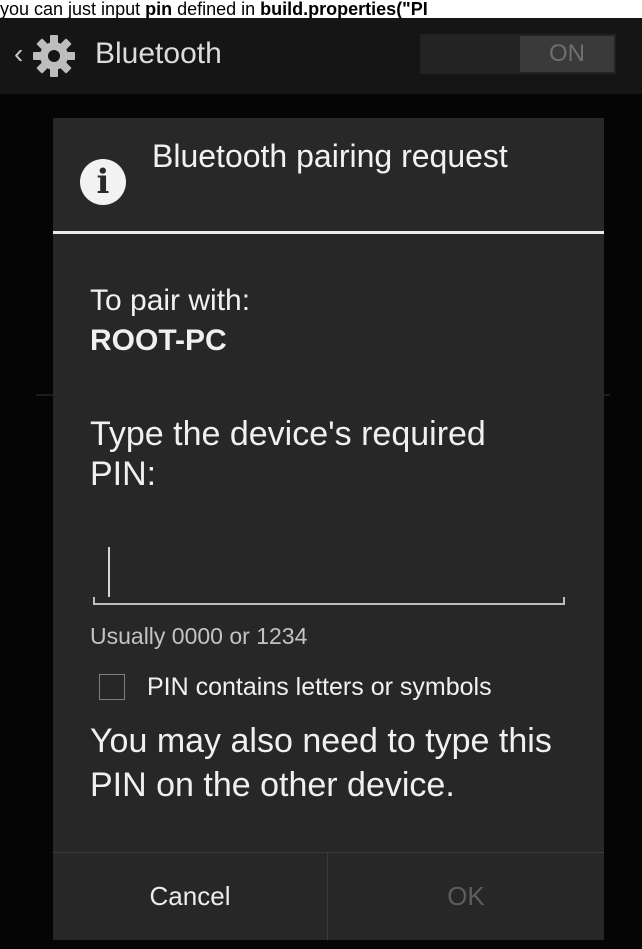  What do you see at coordinates (18, 54) in the screenshot?
I see `up-chevron-icon: ‹` at bounding box center [18, 54].